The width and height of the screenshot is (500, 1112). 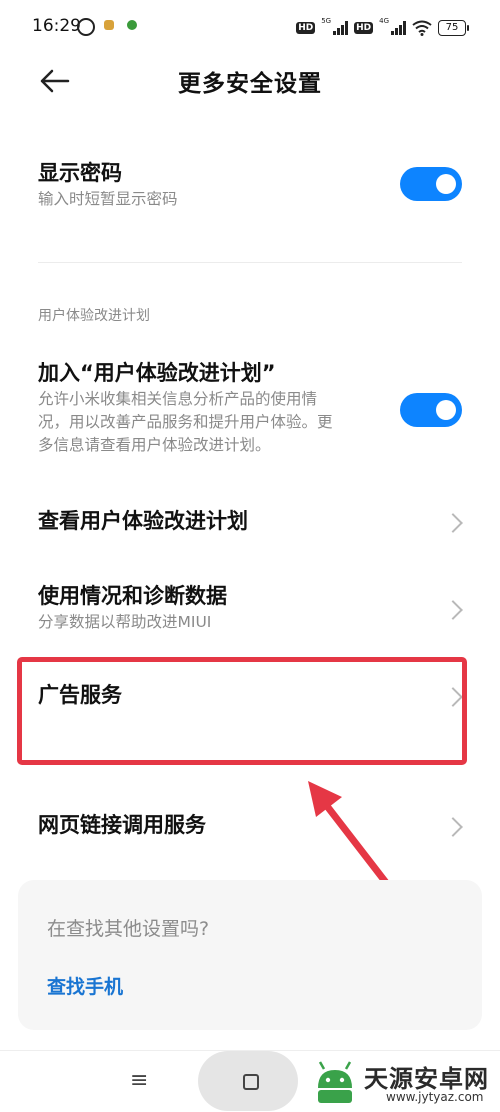 I want to click on usage-data-subtitle: 分享数据以帮助改进MIUI, so click(x=125, y=622).